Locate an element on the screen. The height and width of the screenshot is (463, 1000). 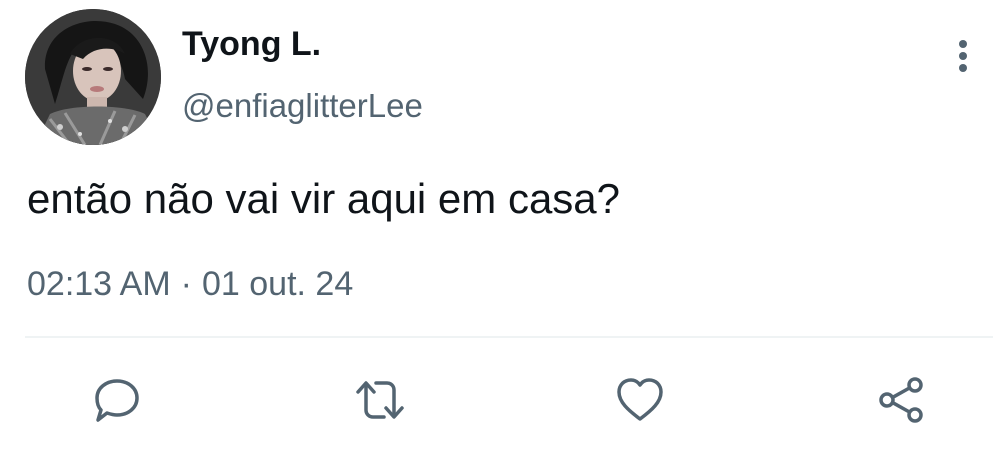
retweet-button is located at coordinates (380, 400).